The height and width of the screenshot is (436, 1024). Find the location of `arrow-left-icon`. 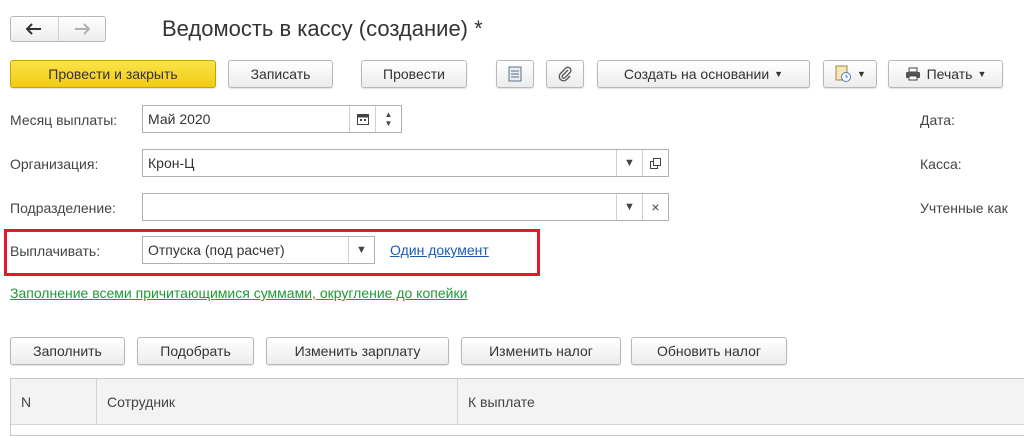

arrow-left-icon is located at coordinates (34, 29).